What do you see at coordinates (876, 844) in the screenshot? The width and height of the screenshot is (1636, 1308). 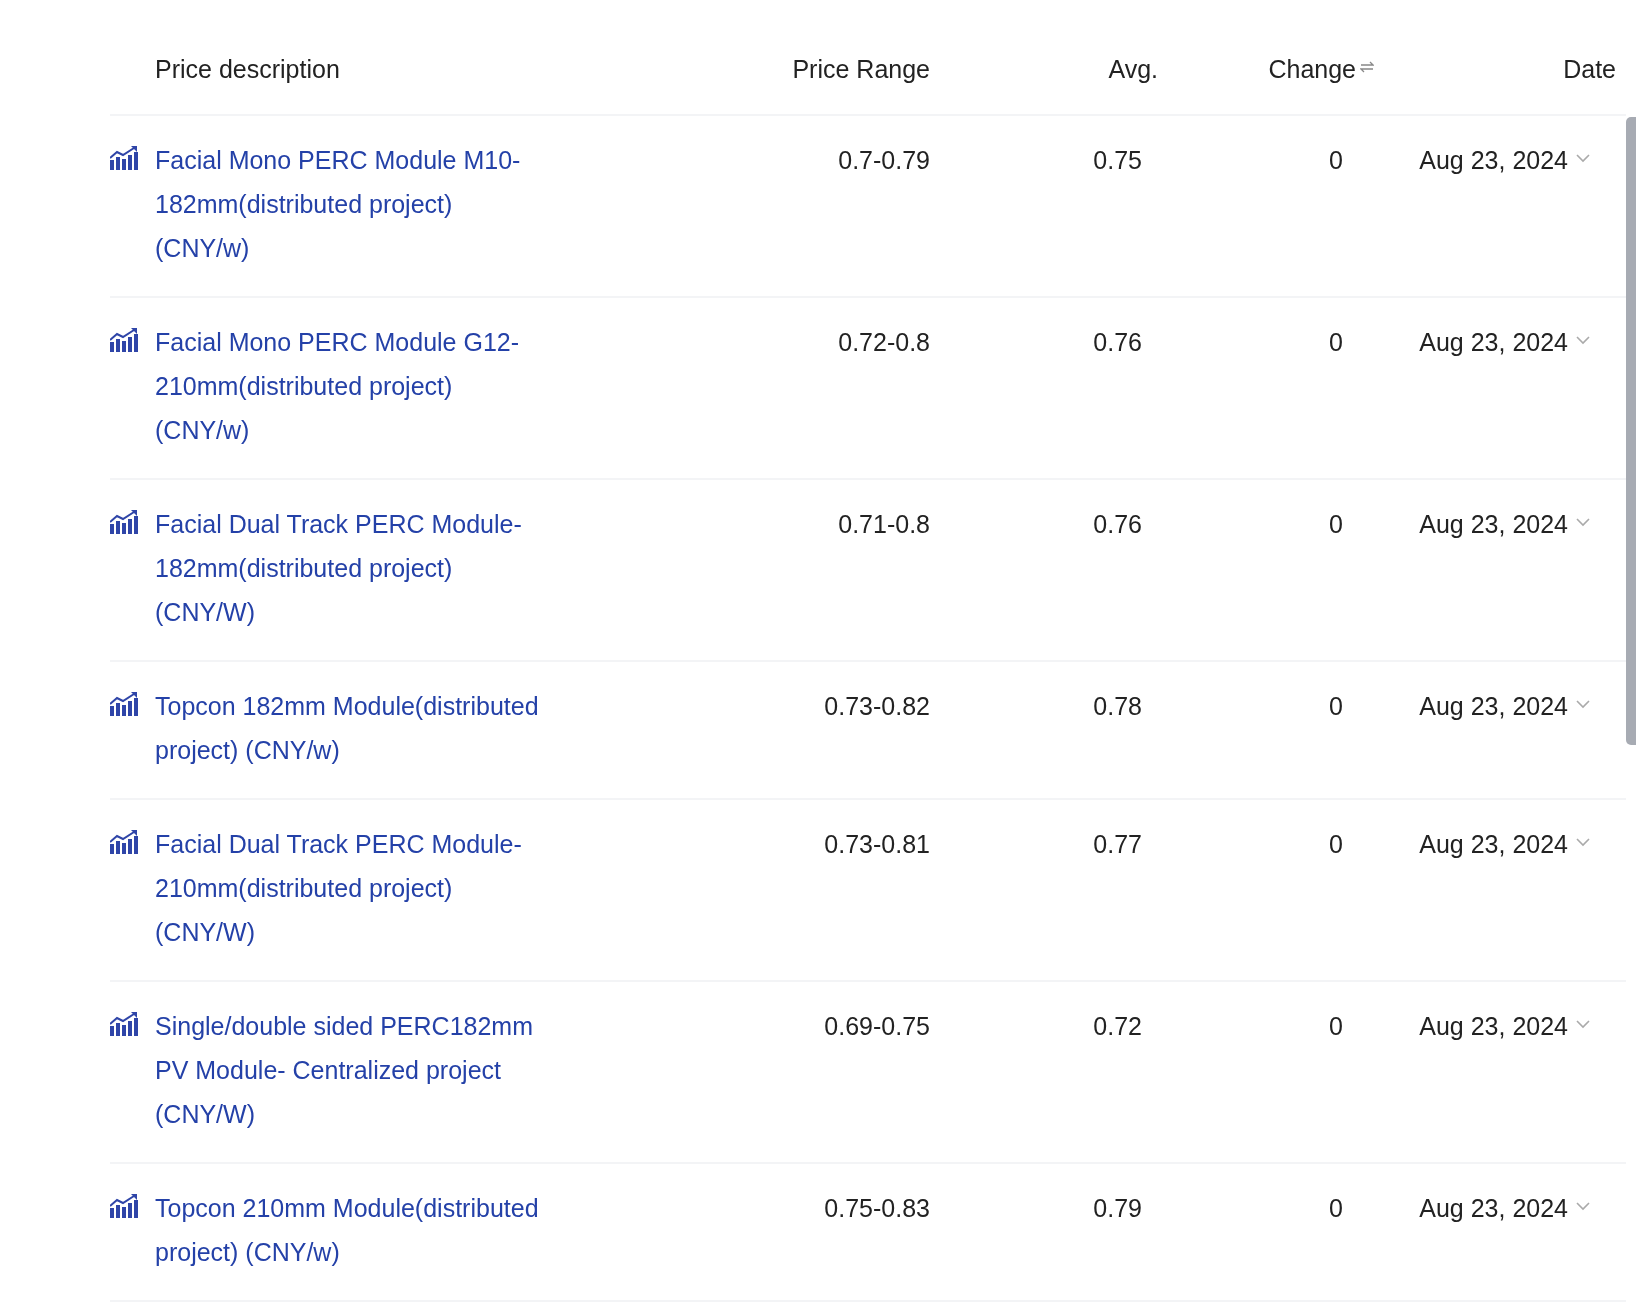 I see `price-range-cell-text: 0.73-0.81` at bounding box center [876, 844].